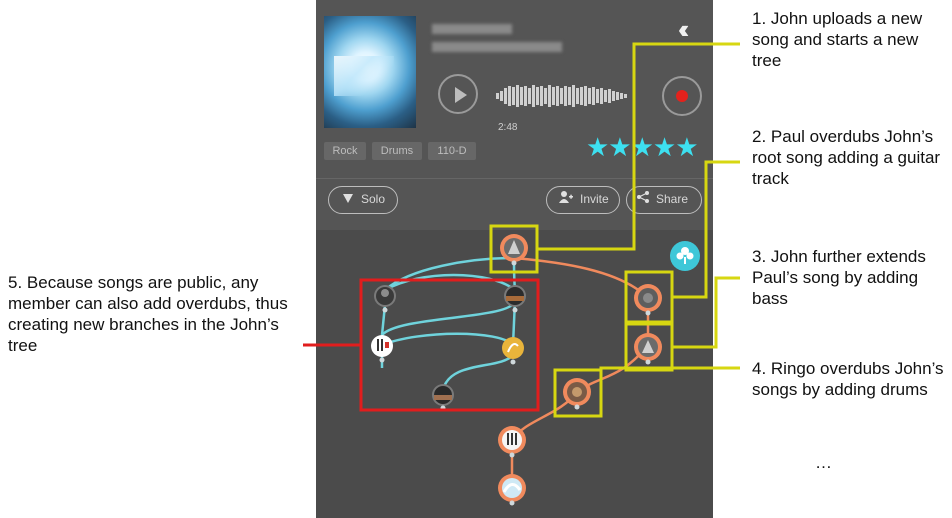  Describe the element at coordinates (648, 298) in the screenshot. I see `node-paul-guitar` at that location.